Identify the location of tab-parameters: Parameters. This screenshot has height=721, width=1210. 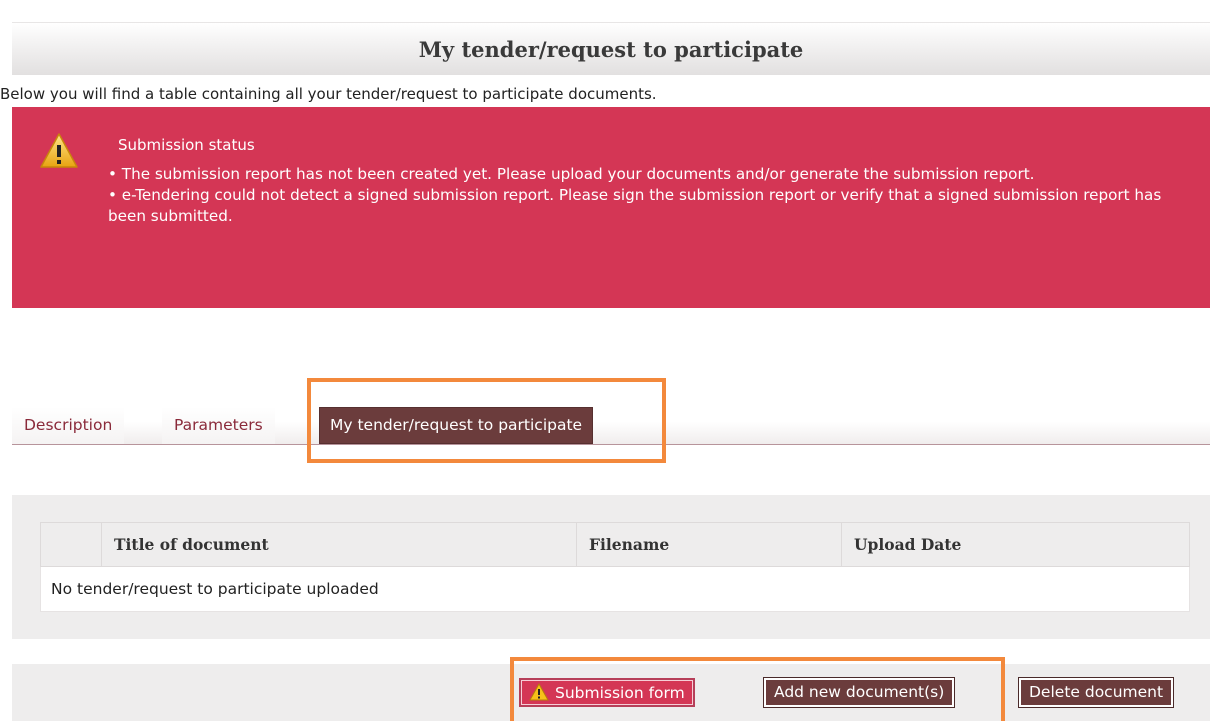
(218, 425).